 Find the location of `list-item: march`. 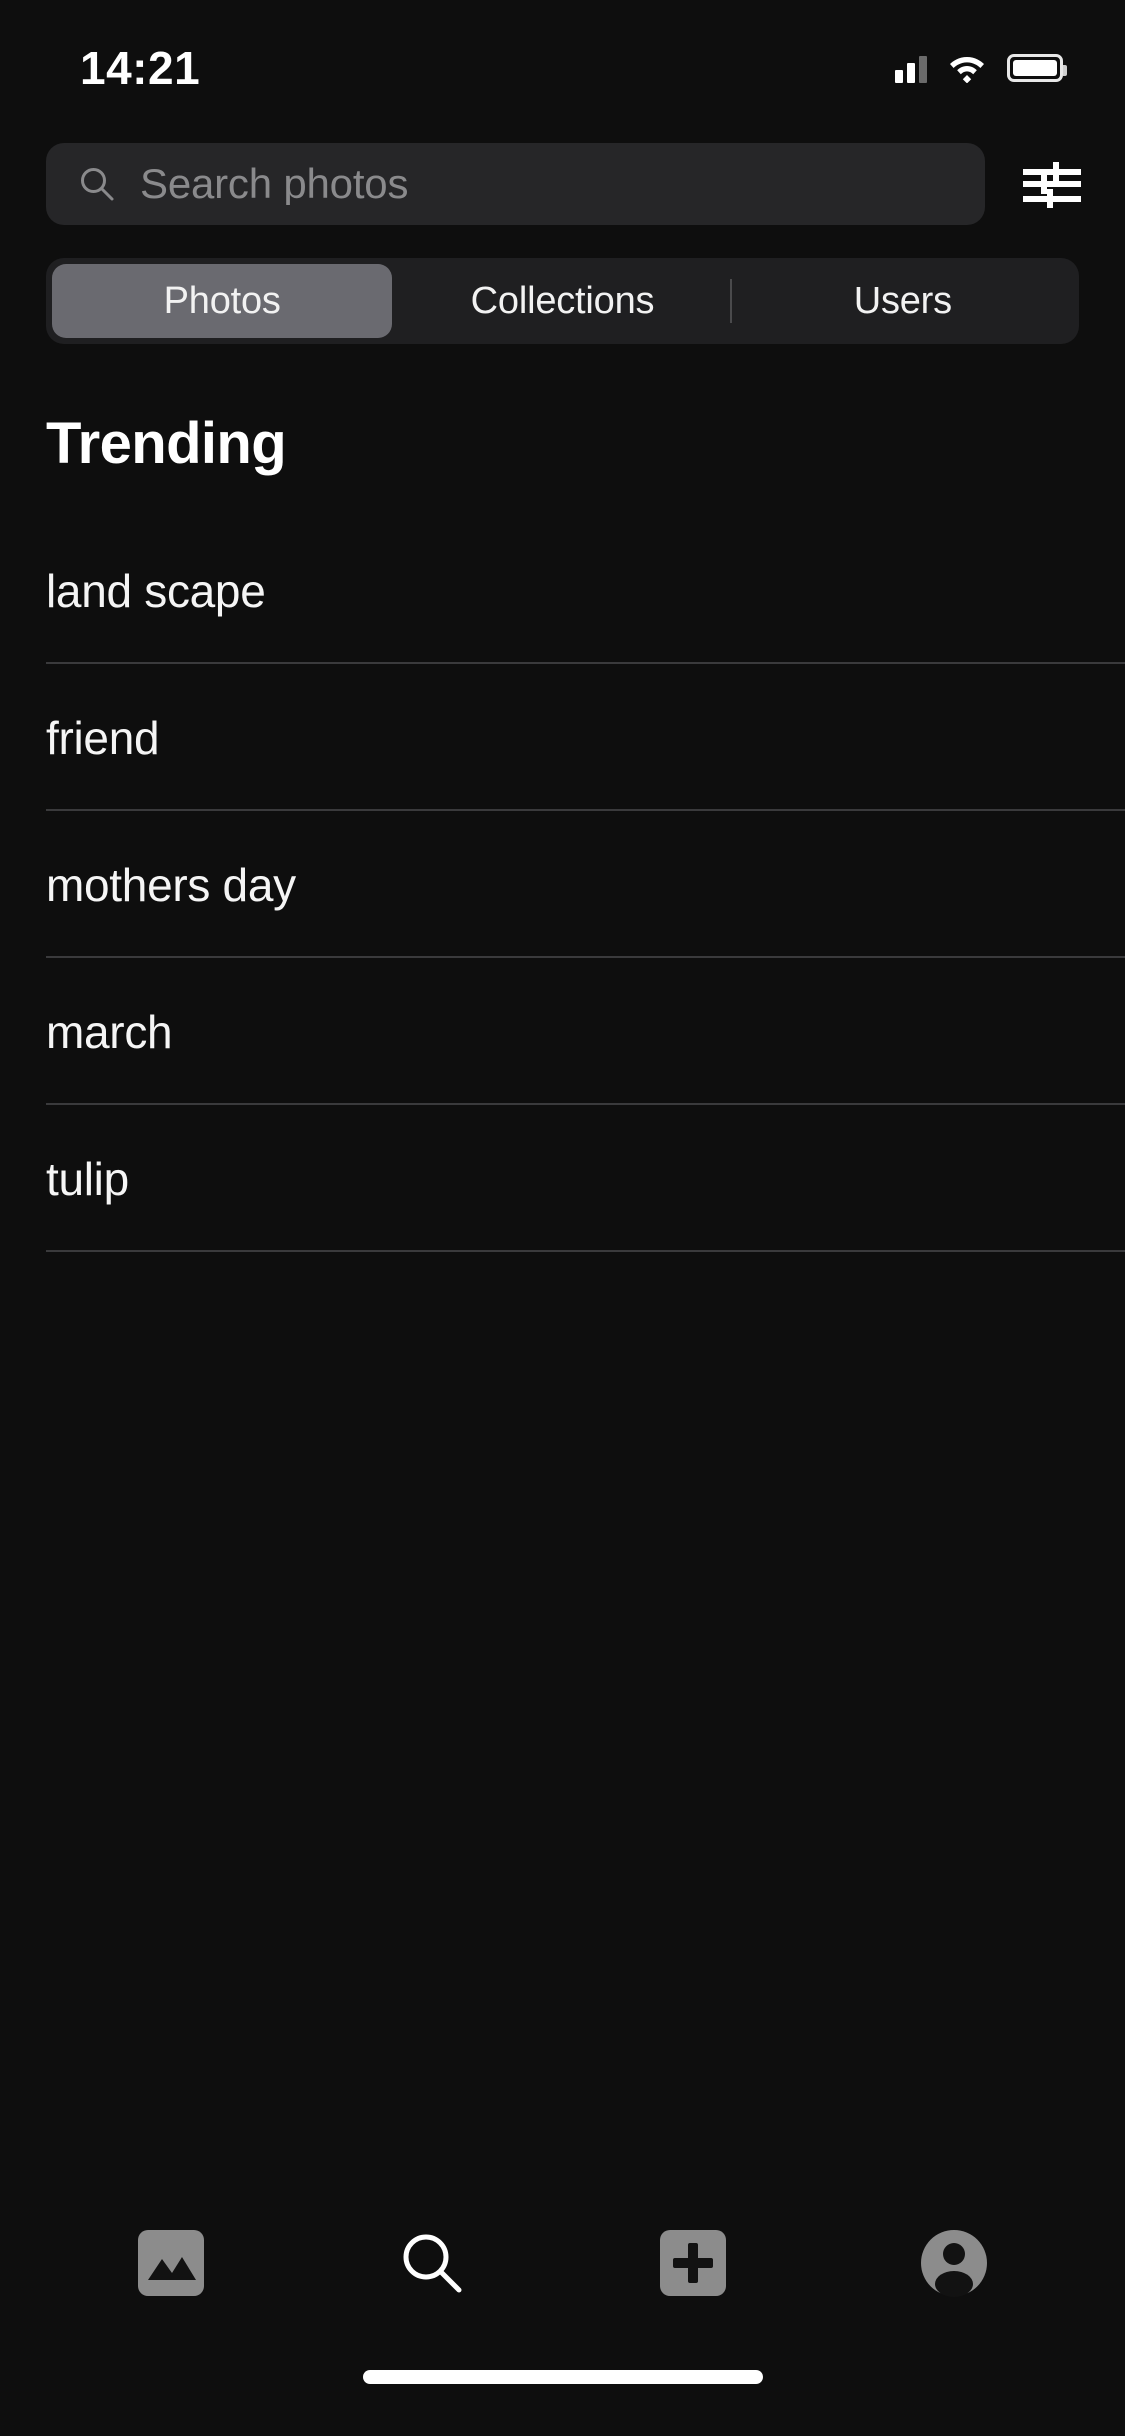

list-item: march is located at coordinates (562, 1031).